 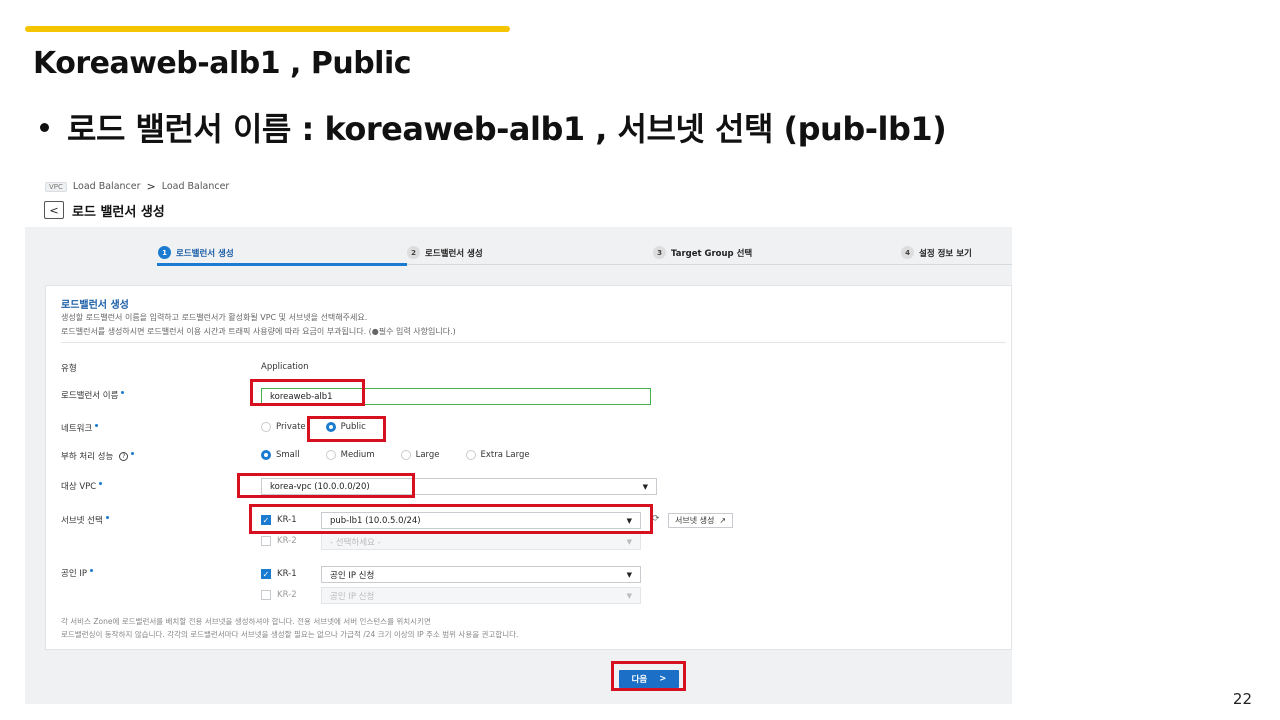 I want to click on network-label: 네트워크, so click(x=80, y=428).